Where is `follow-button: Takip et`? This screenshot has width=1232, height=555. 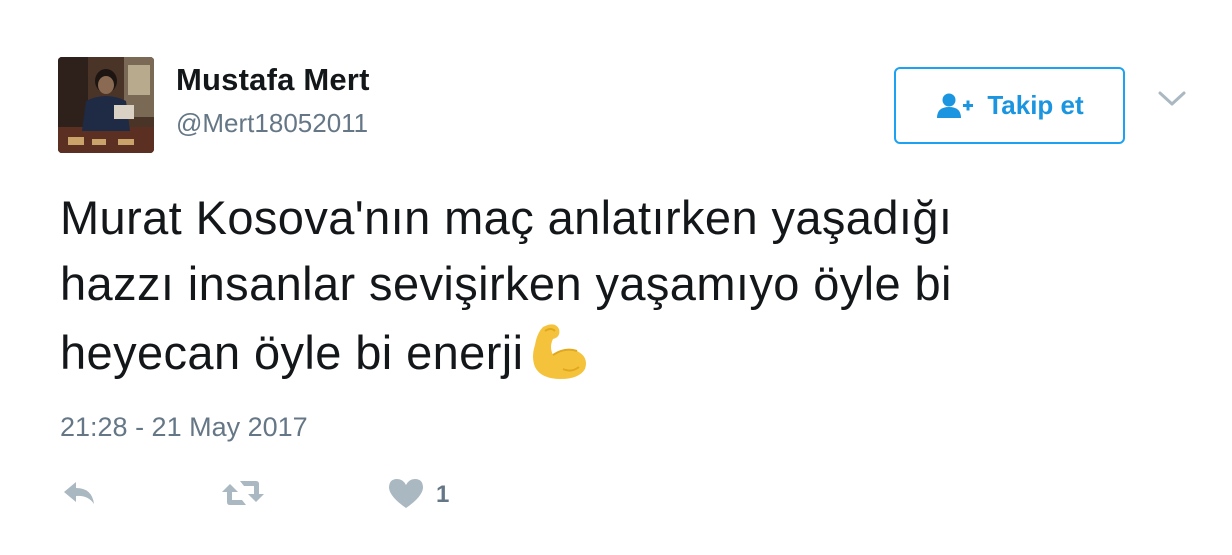
follow-button: Takip et is located at coordinates (1009, 105).